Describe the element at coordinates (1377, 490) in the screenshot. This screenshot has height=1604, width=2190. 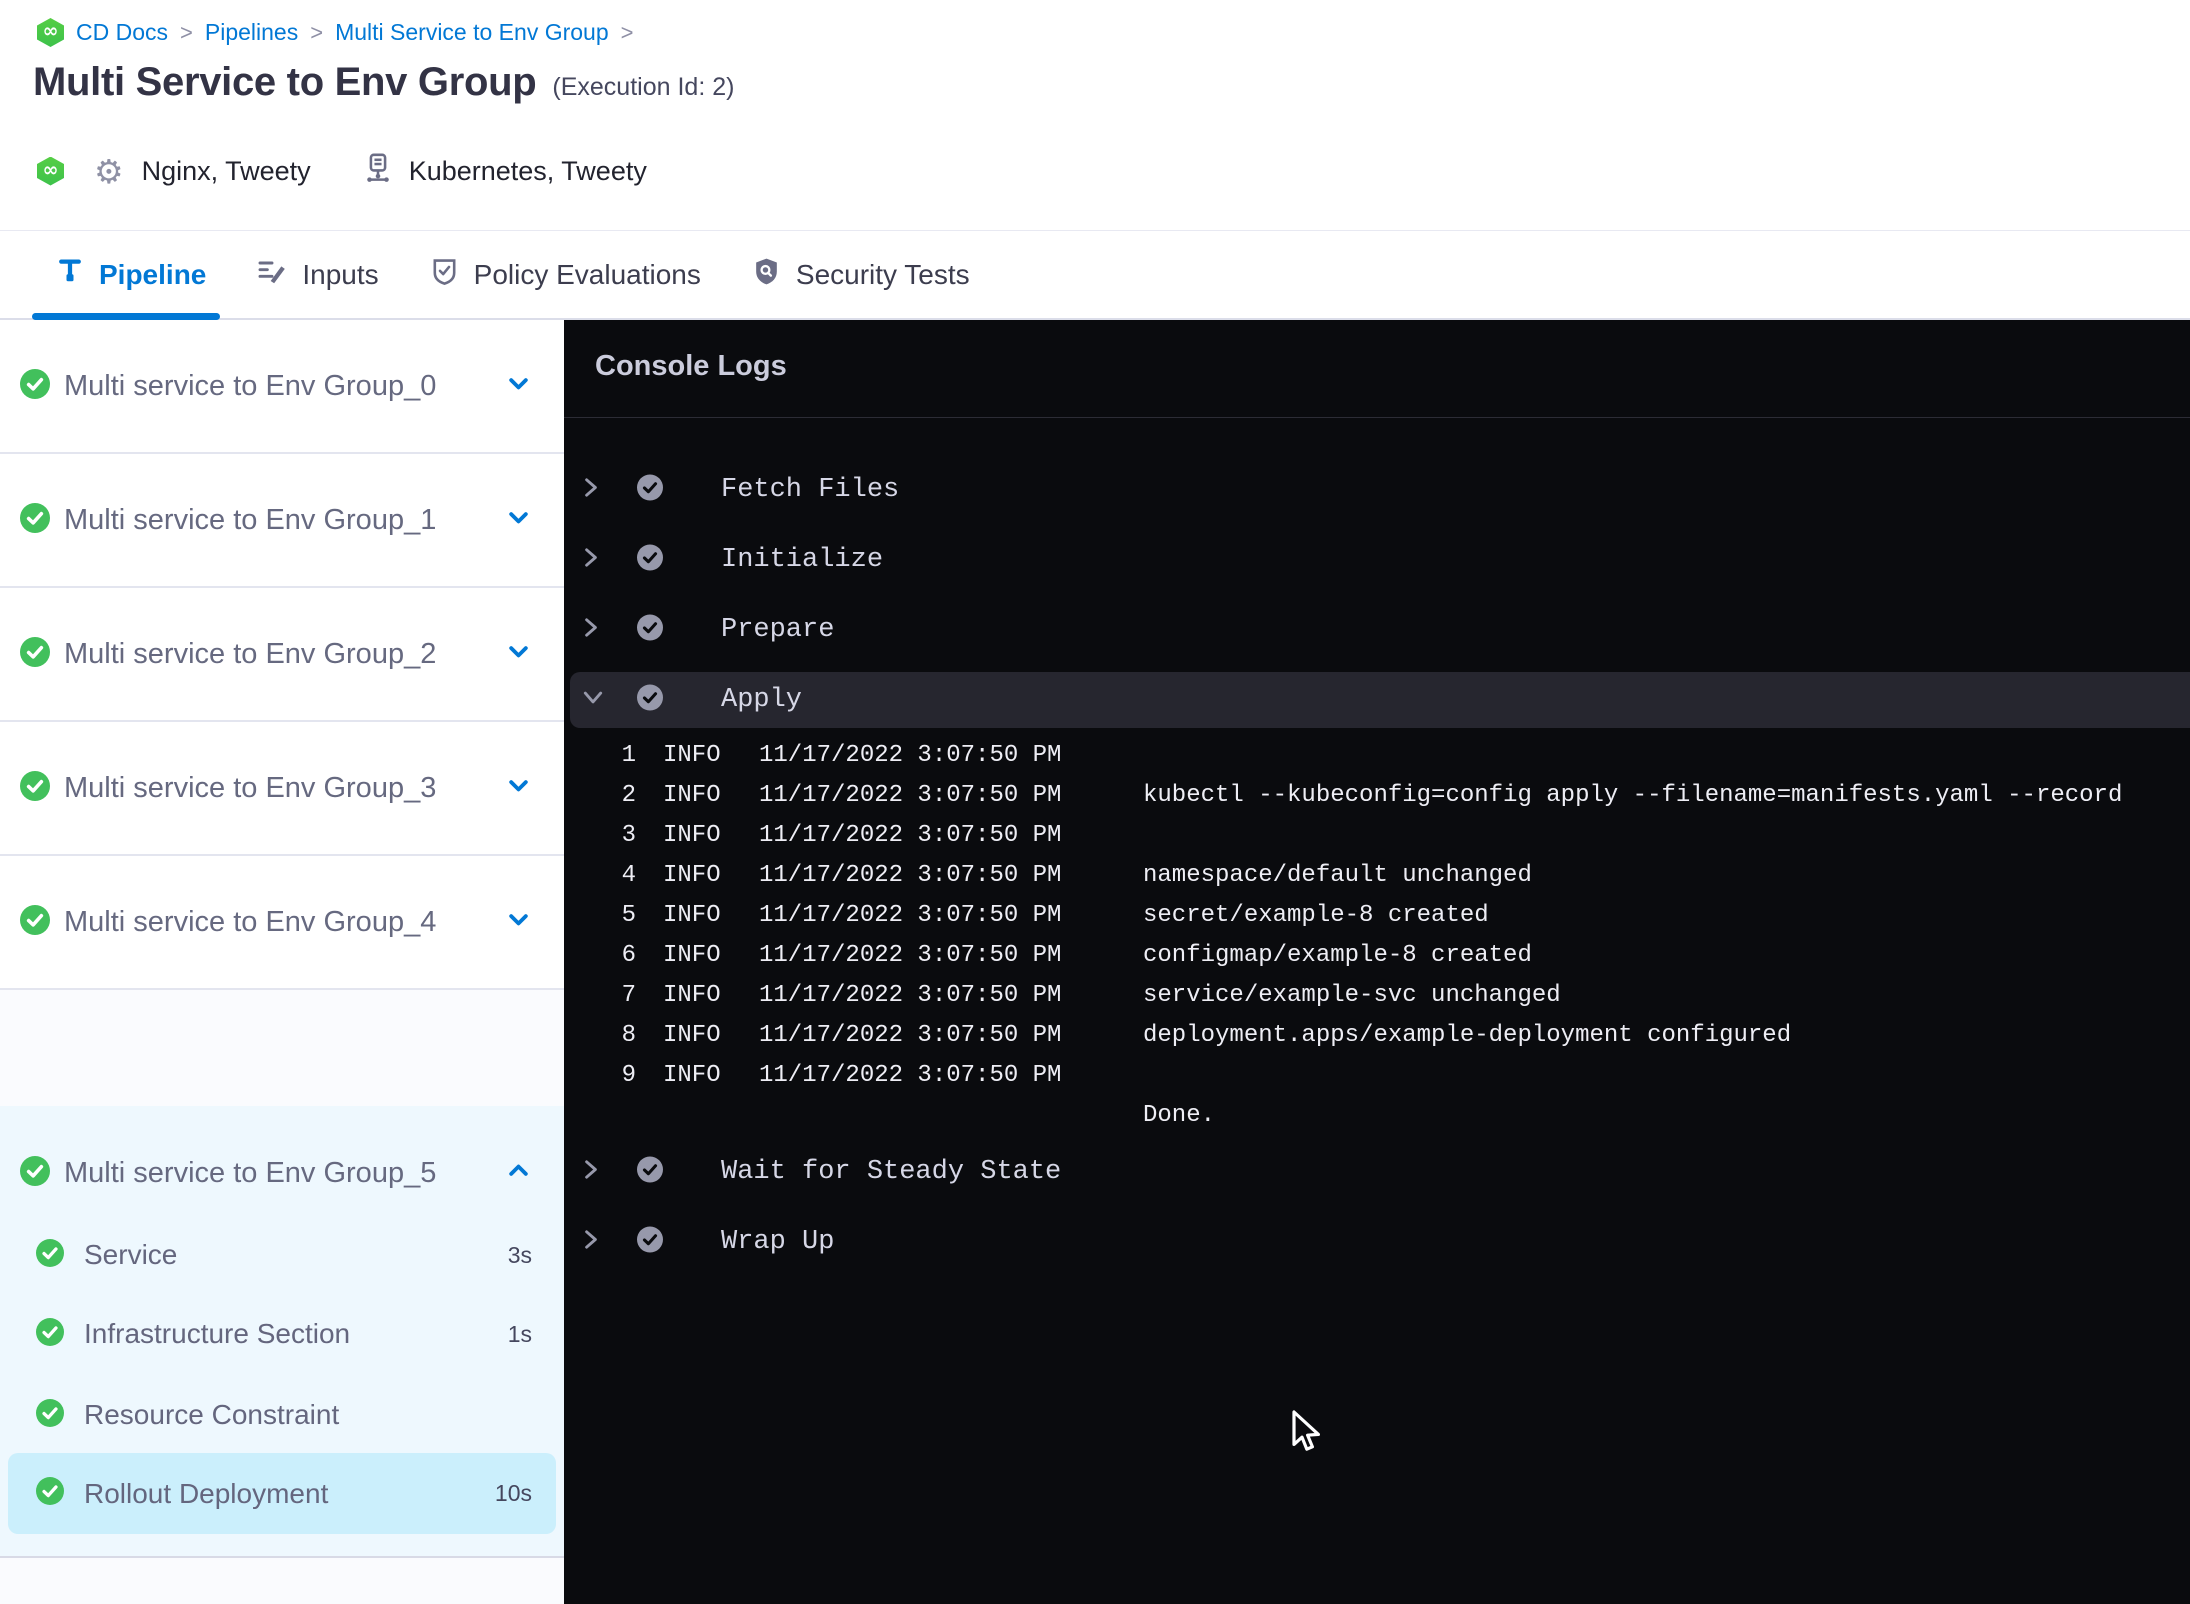
I see `console-step-fetch-files: Fetch Files` at that location.